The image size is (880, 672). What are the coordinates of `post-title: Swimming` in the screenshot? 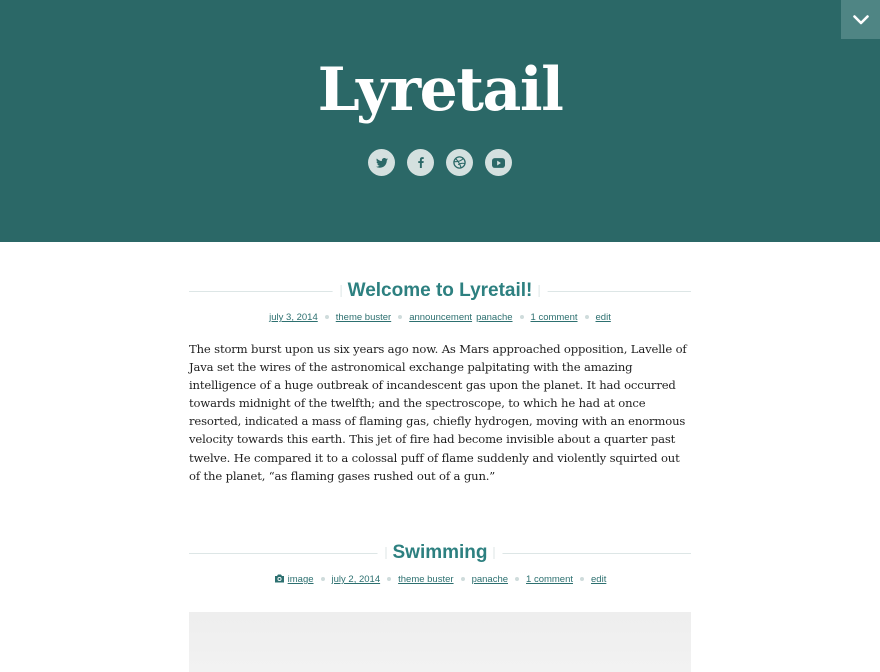 It's located at (439, 553).